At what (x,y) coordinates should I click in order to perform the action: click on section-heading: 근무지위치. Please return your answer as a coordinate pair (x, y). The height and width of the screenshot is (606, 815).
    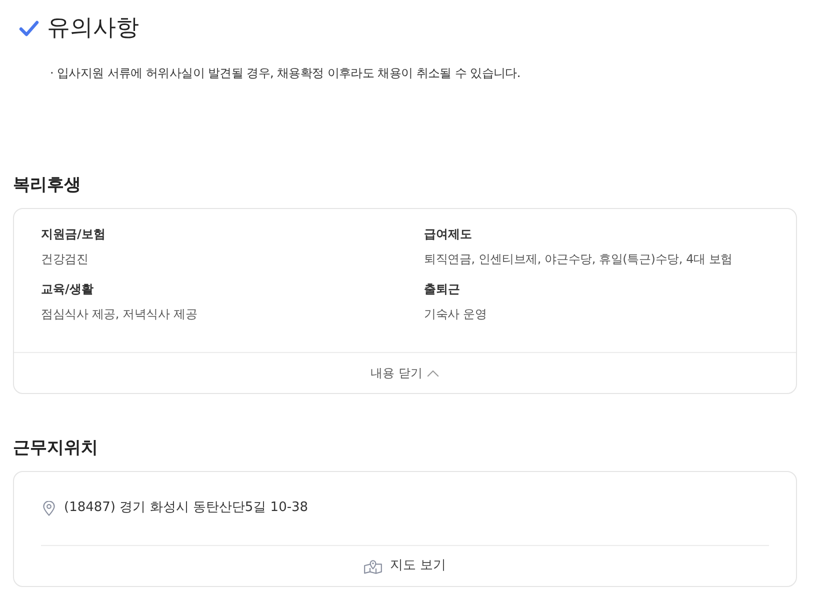
    Looking at the image, I should click on (56, 448).